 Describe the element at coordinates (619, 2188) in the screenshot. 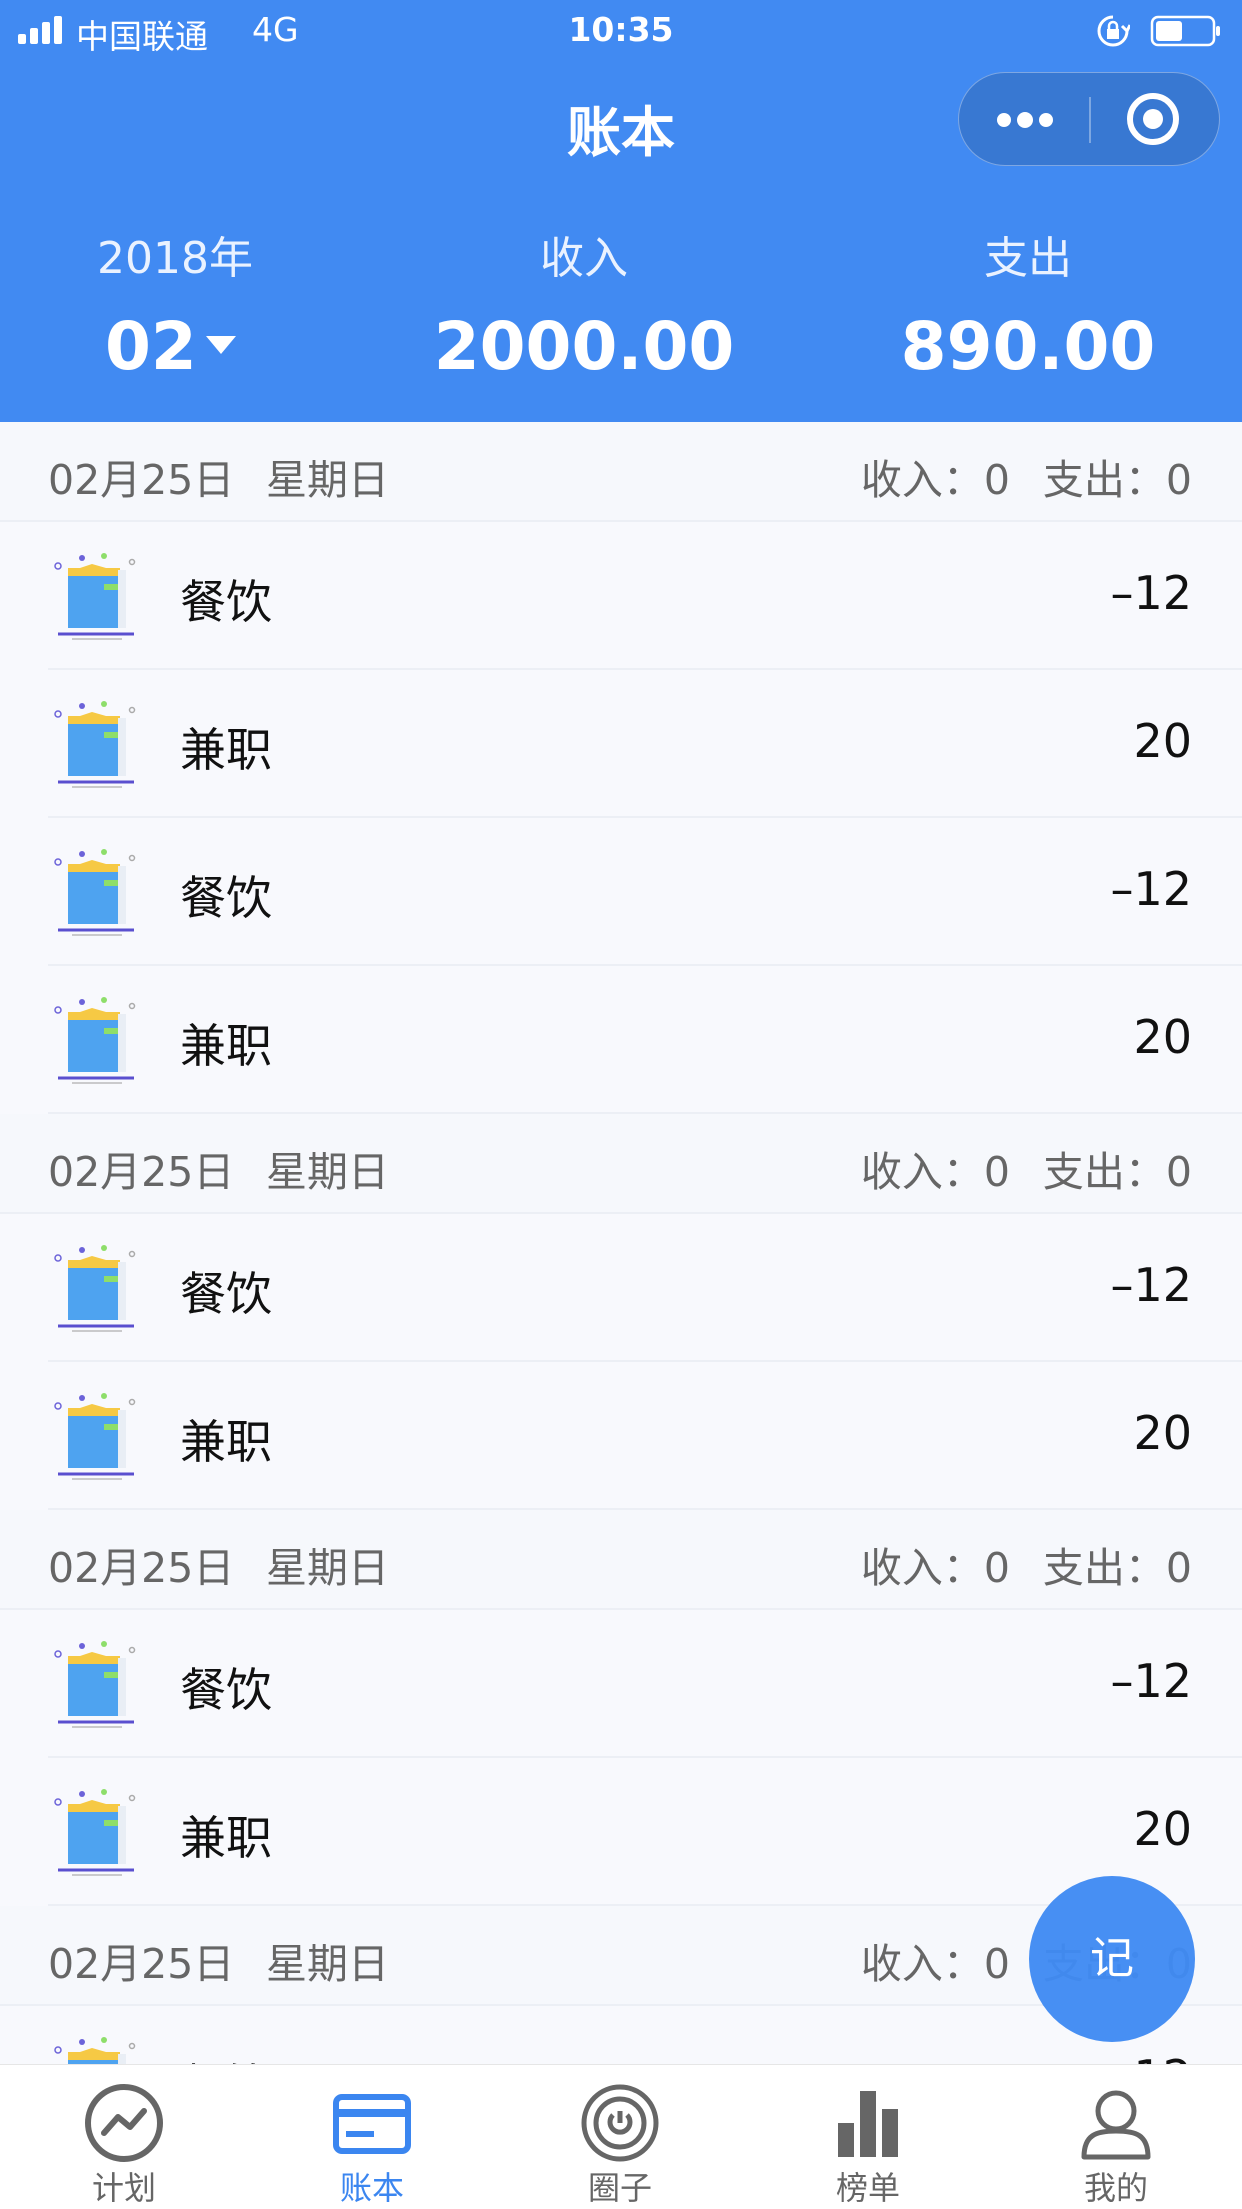

I see `tab-label: 圈子` at that location.